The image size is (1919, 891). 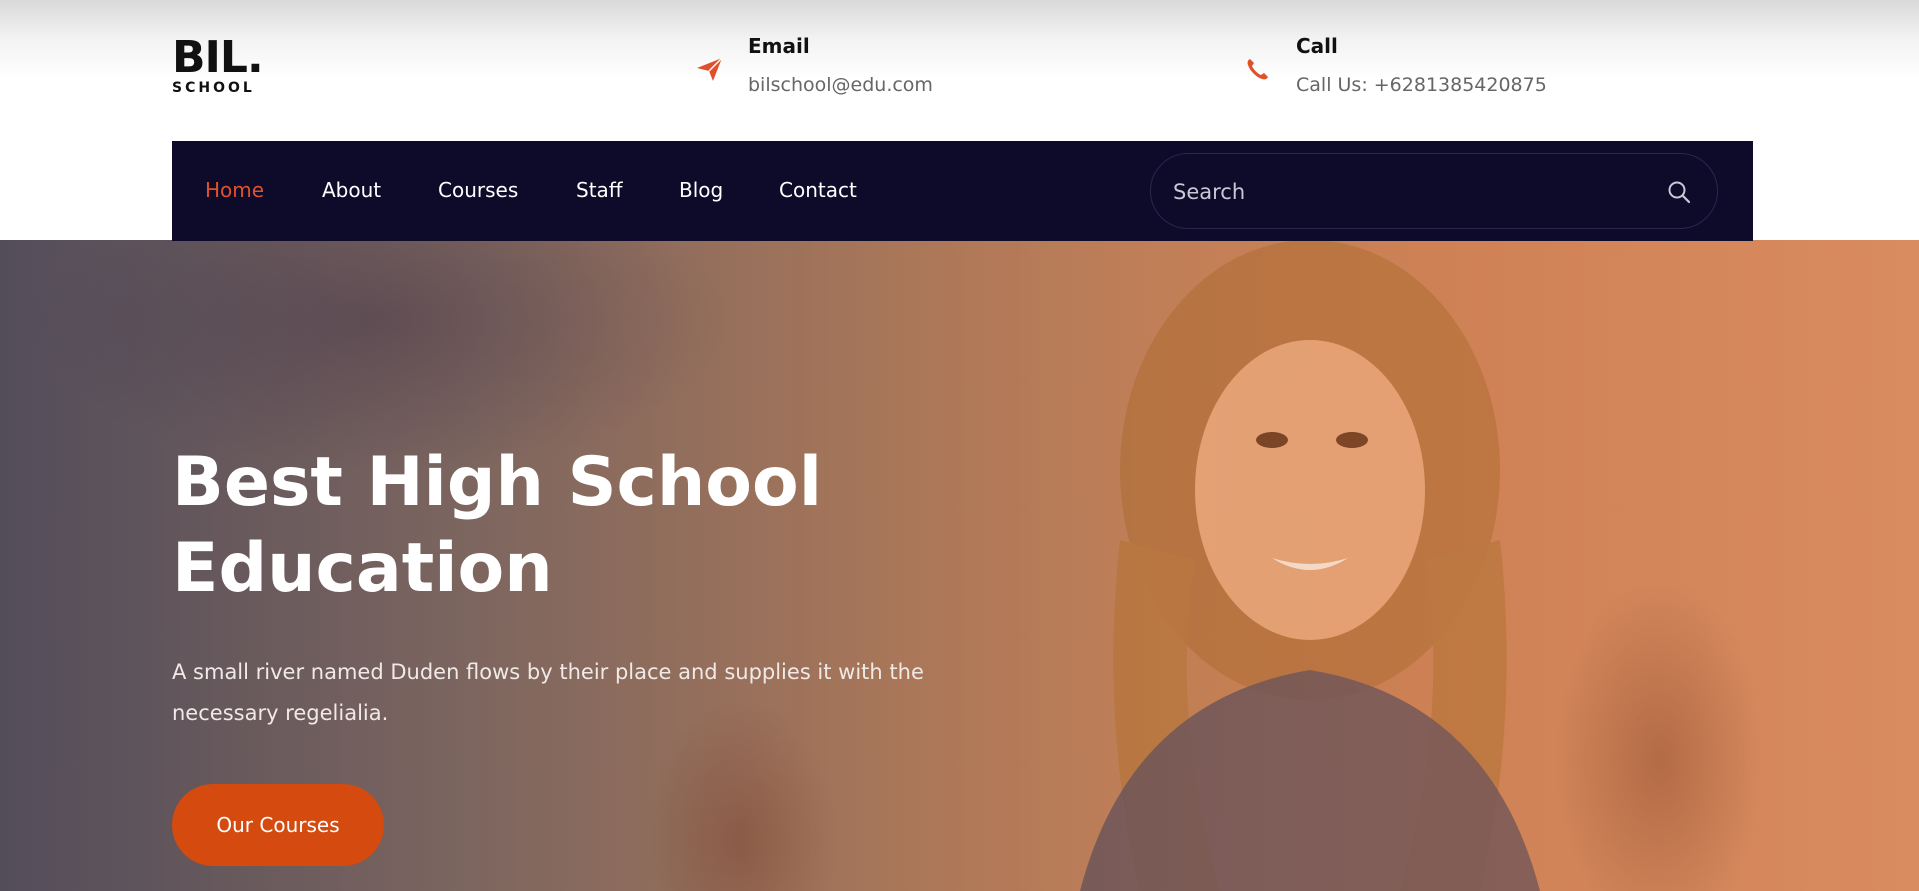 What do you see at coordinates (351, 190) in the screenshot?
I see `nav-item-about: About` at bounding box center [351, 190].